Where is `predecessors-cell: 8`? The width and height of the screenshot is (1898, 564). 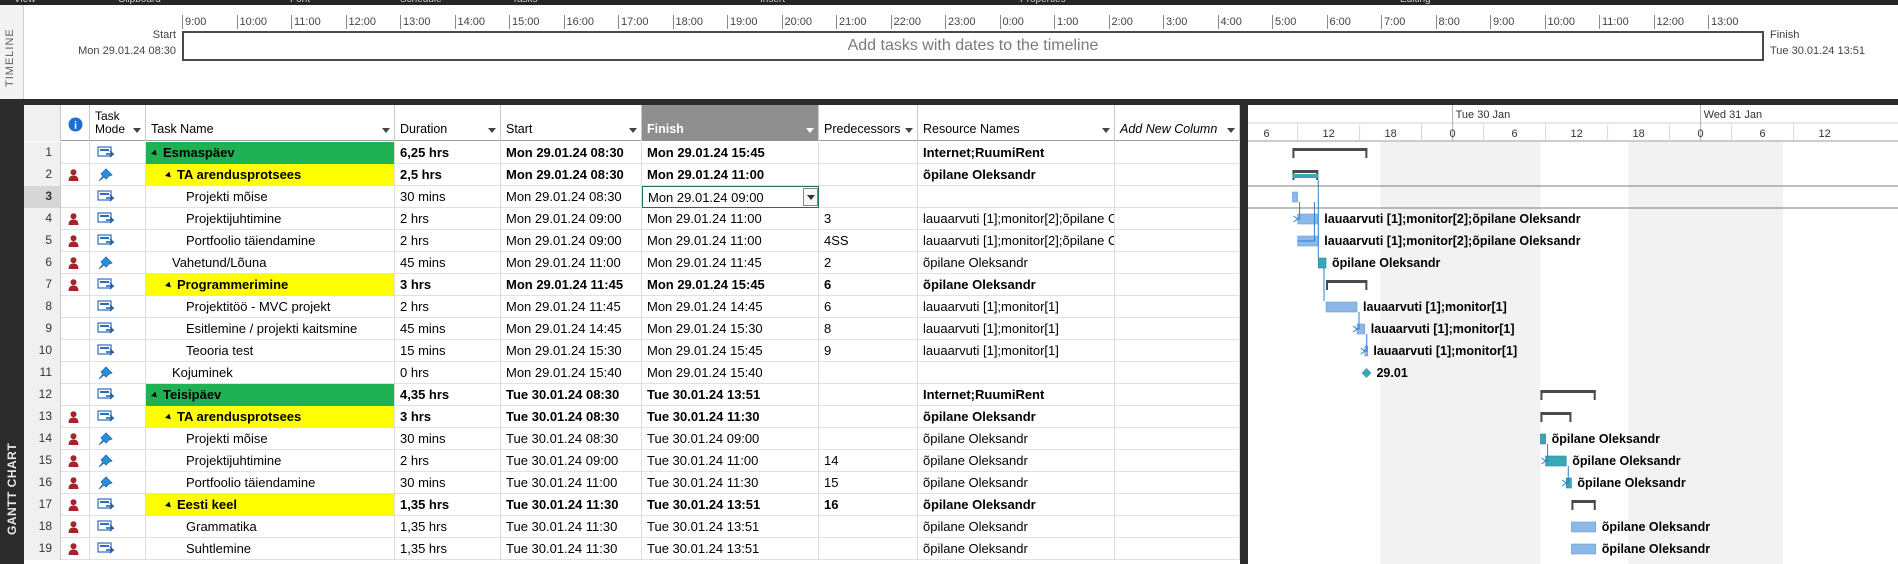 predecessors-cell: 8 is located at coordinates (868, 329).